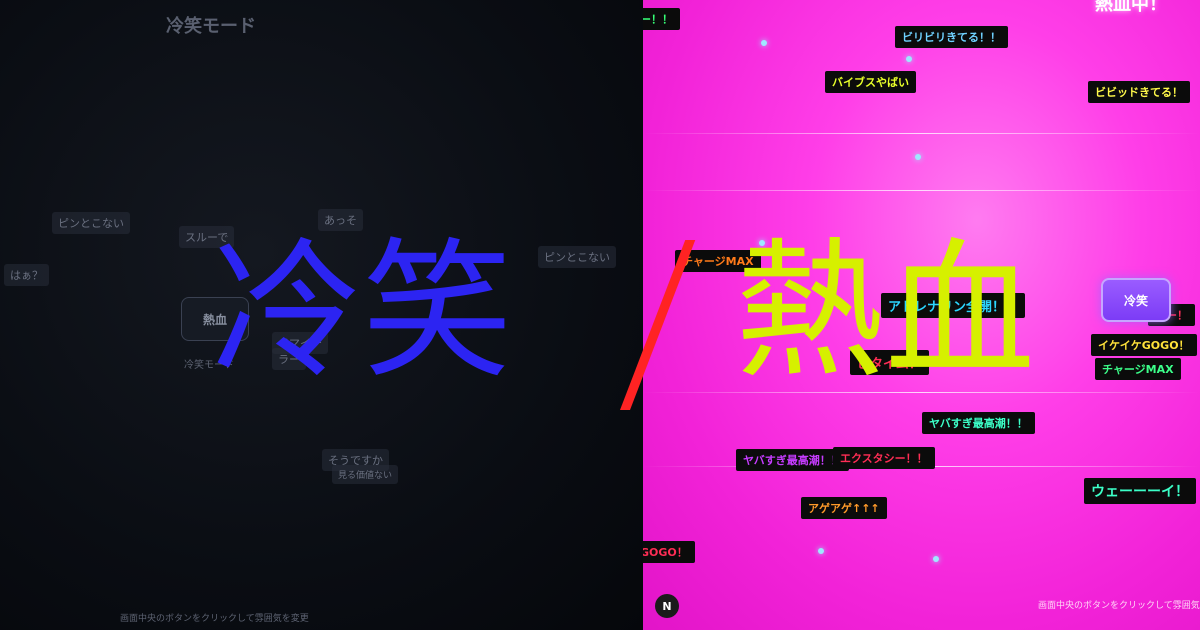  What do you see at coordinates (1144, 345) in the screenshot?
I see `hot-comment: イケイケGOGO！` at bounding box center [1144, 345].